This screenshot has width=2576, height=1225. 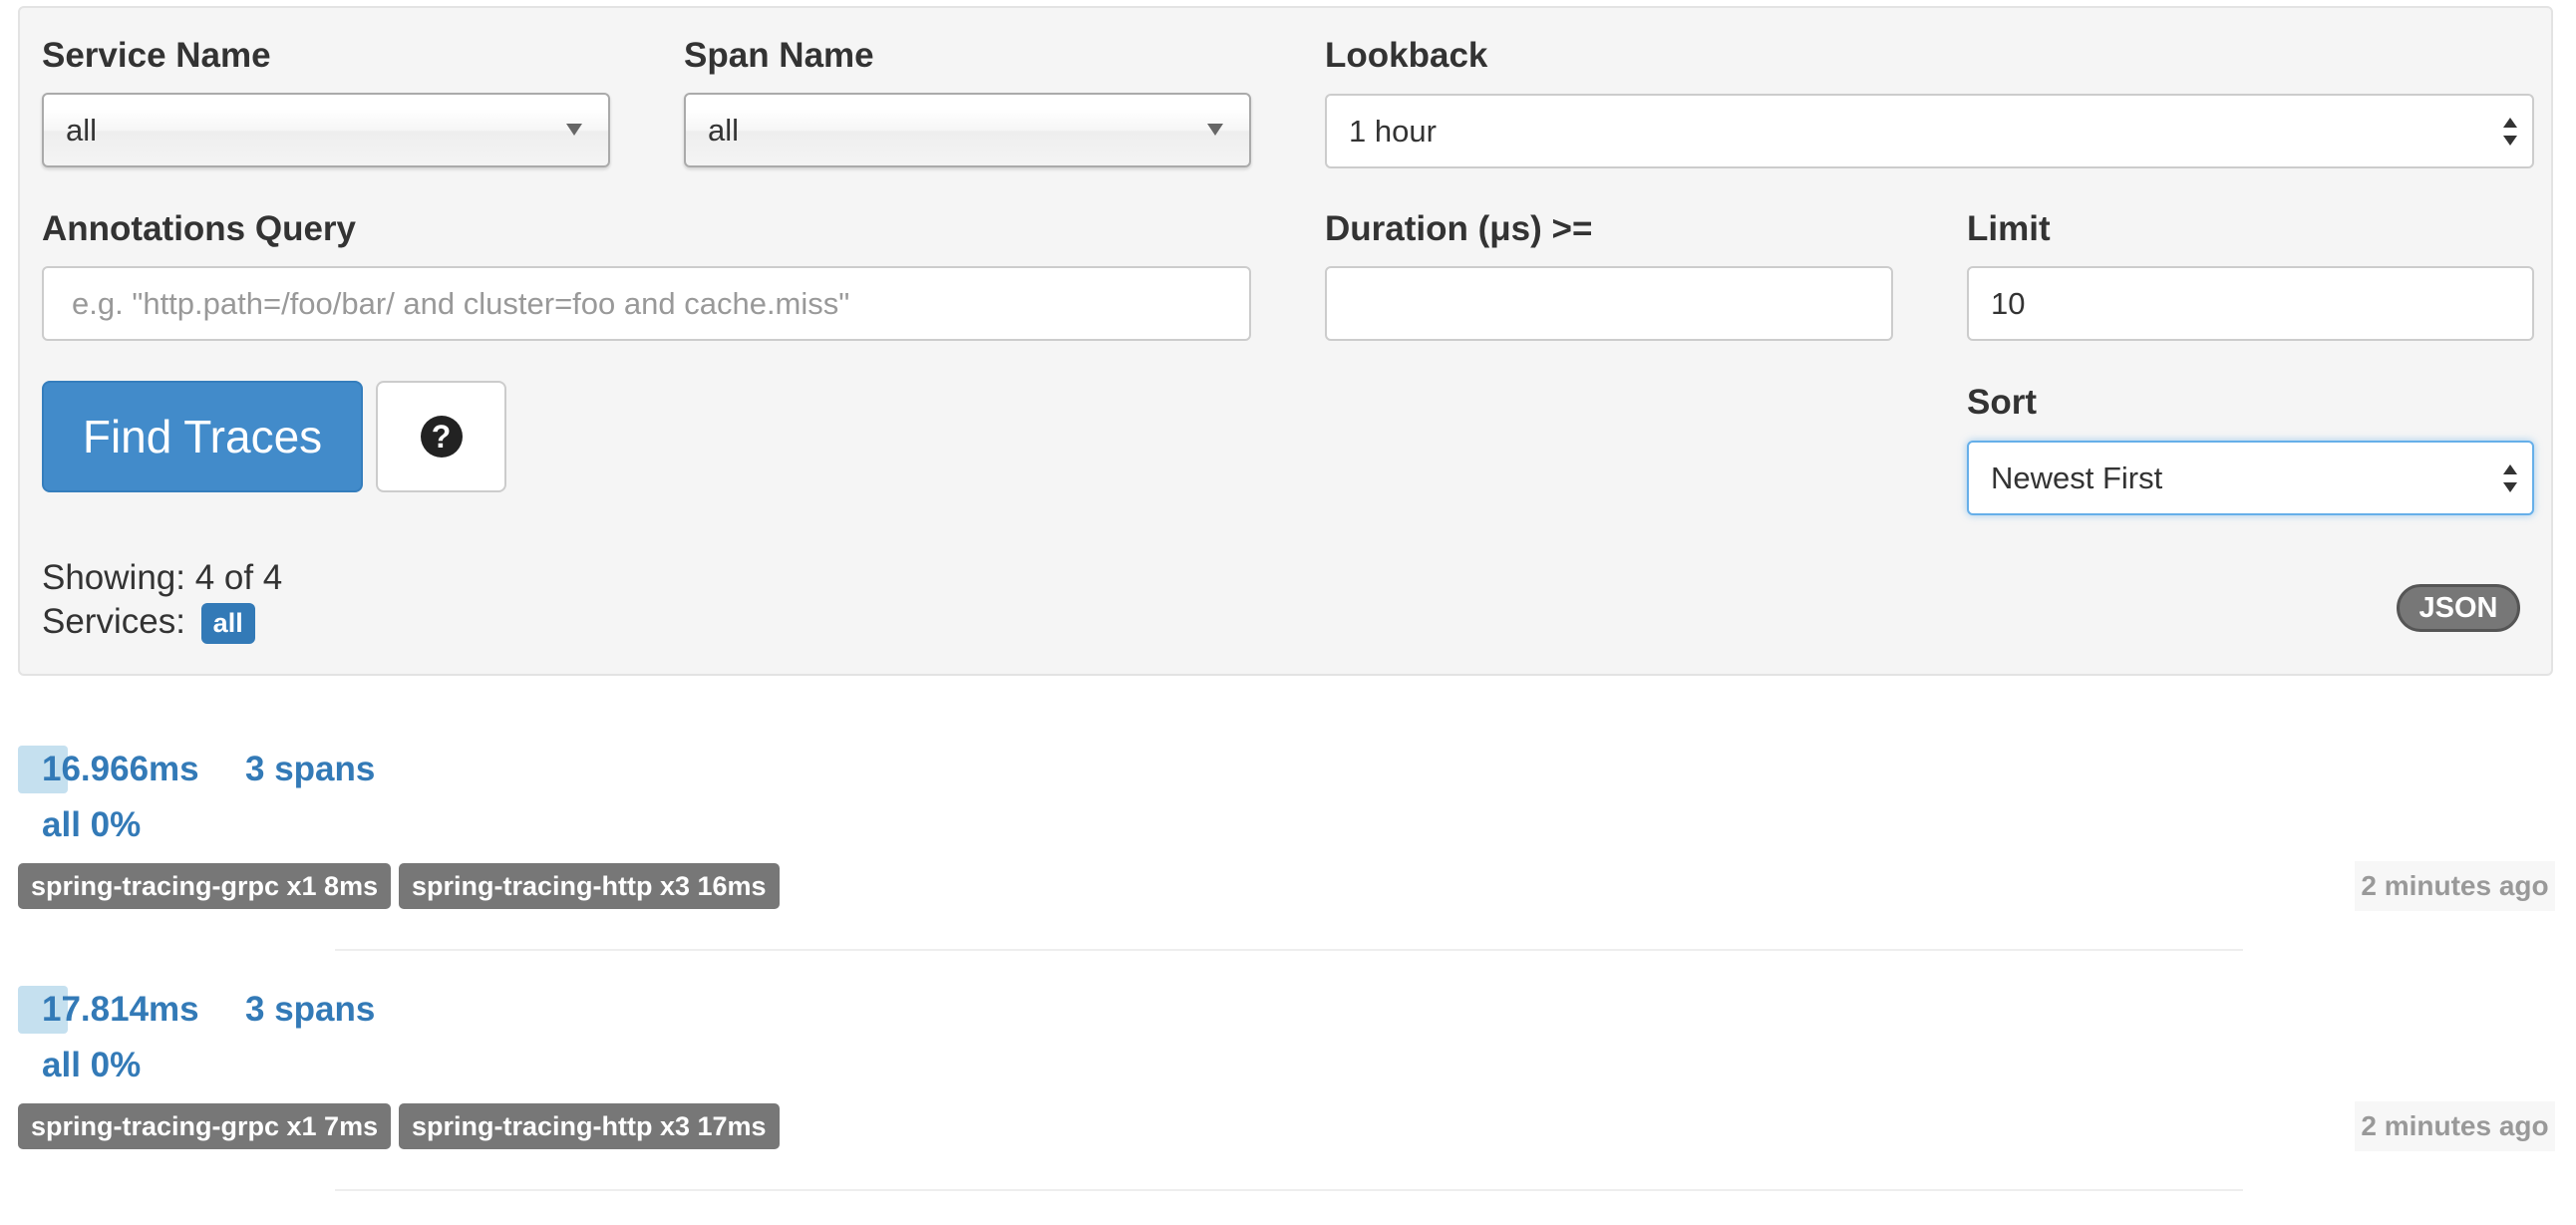 What do you see at coordinates (1393, 131) in the screenshot?
I see `lookback-value: 1 hour` at bounding box center [1393, 131].